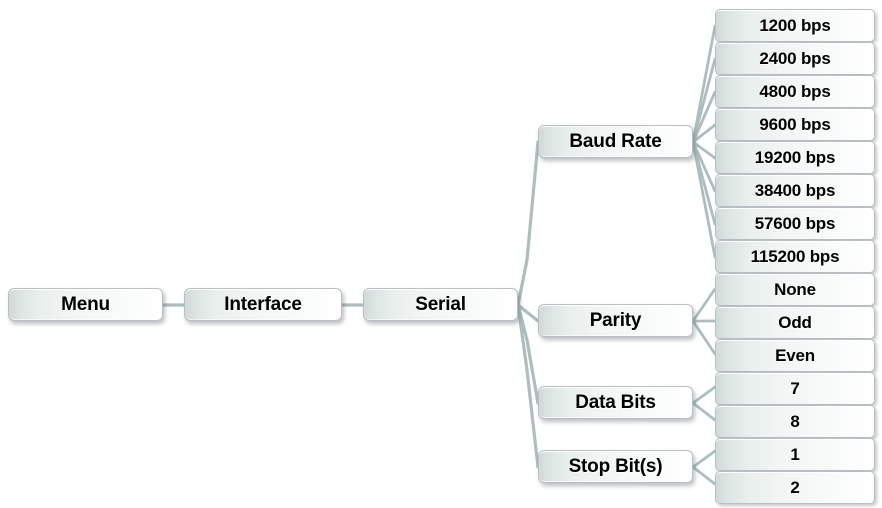  I want to click on node-data-bits: Data Bits, so click(615, 402).